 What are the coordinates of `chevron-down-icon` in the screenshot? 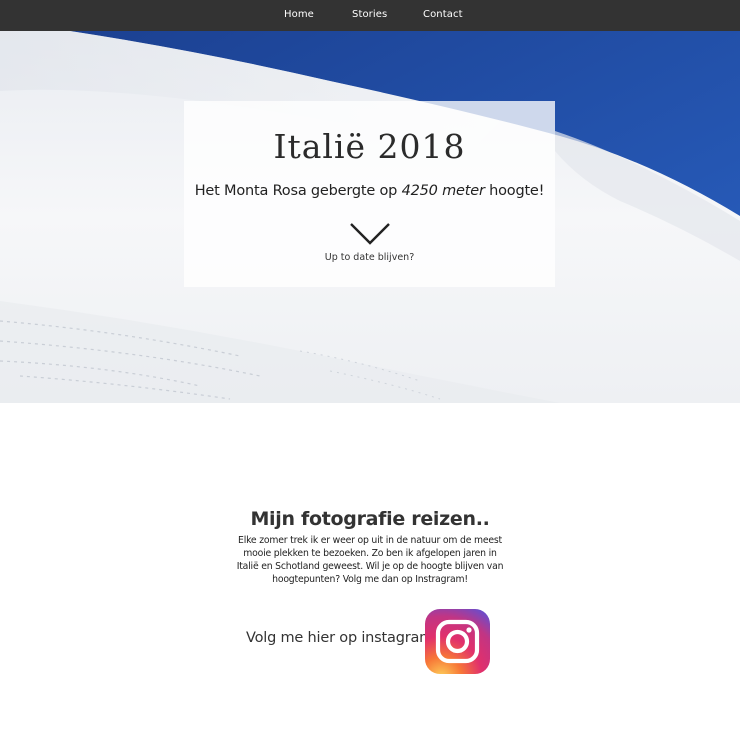 It's located at (370, 234).